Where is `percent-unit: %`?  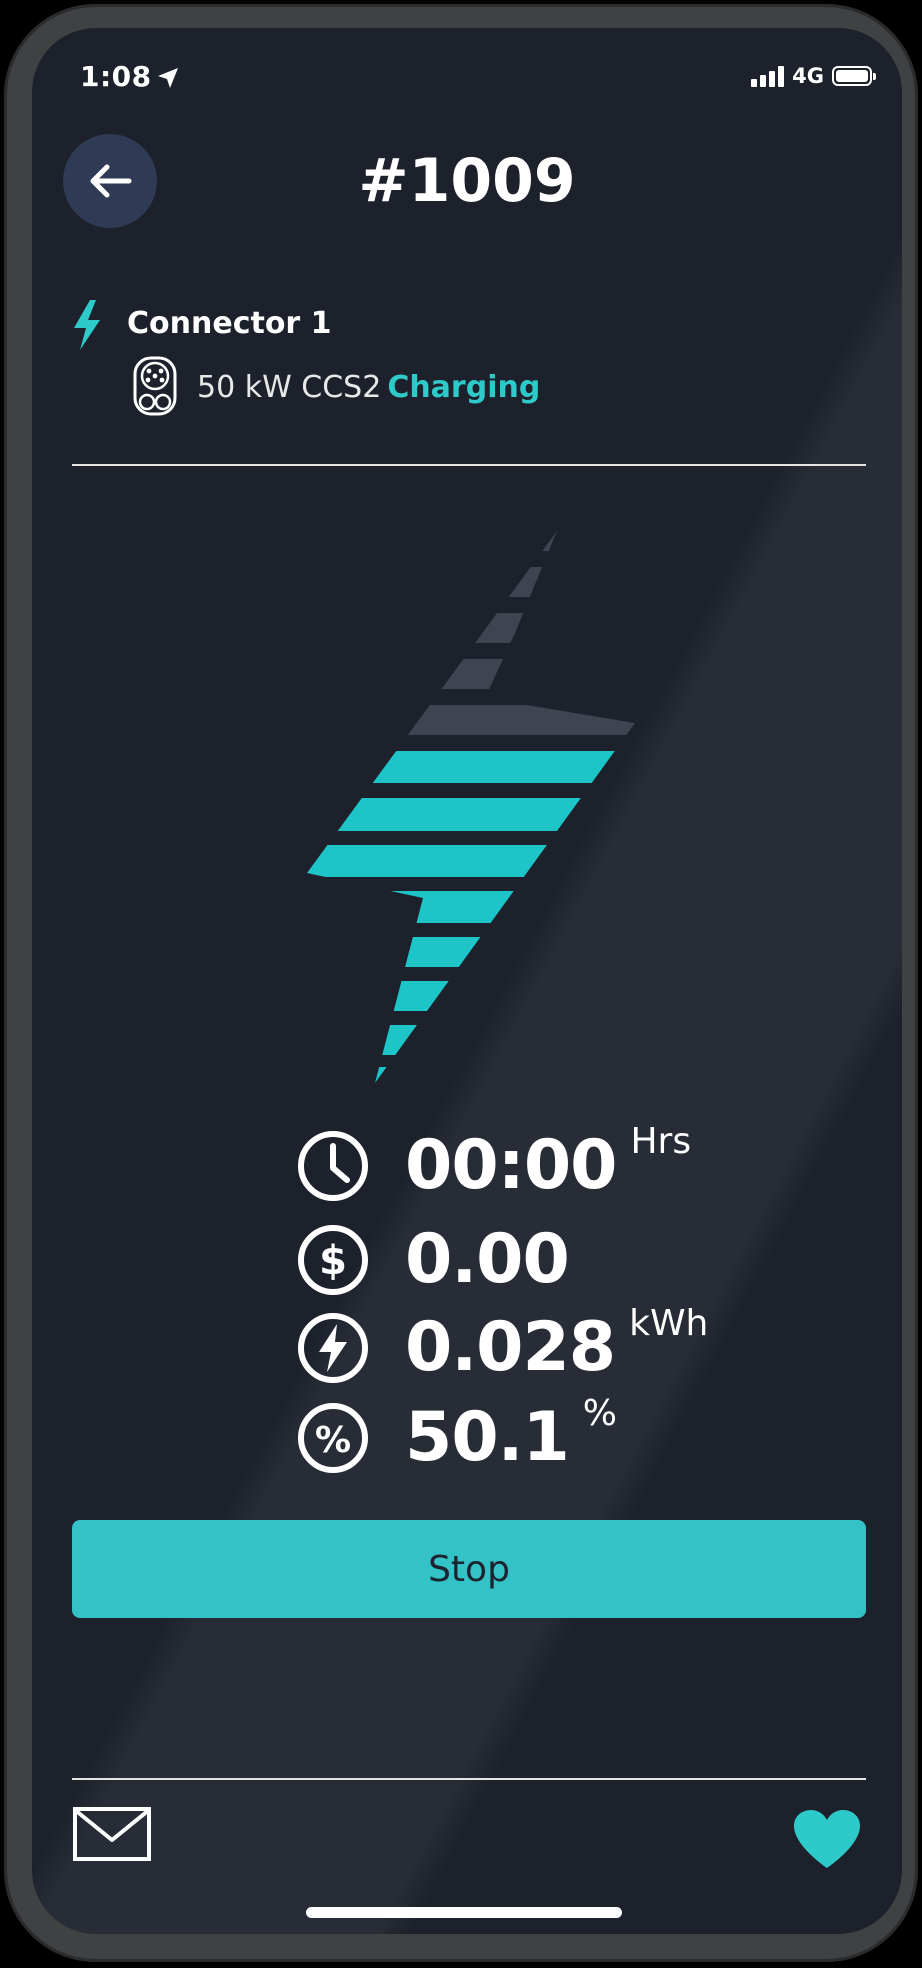
percent-unit: % is located at coordinates (599, 1413).